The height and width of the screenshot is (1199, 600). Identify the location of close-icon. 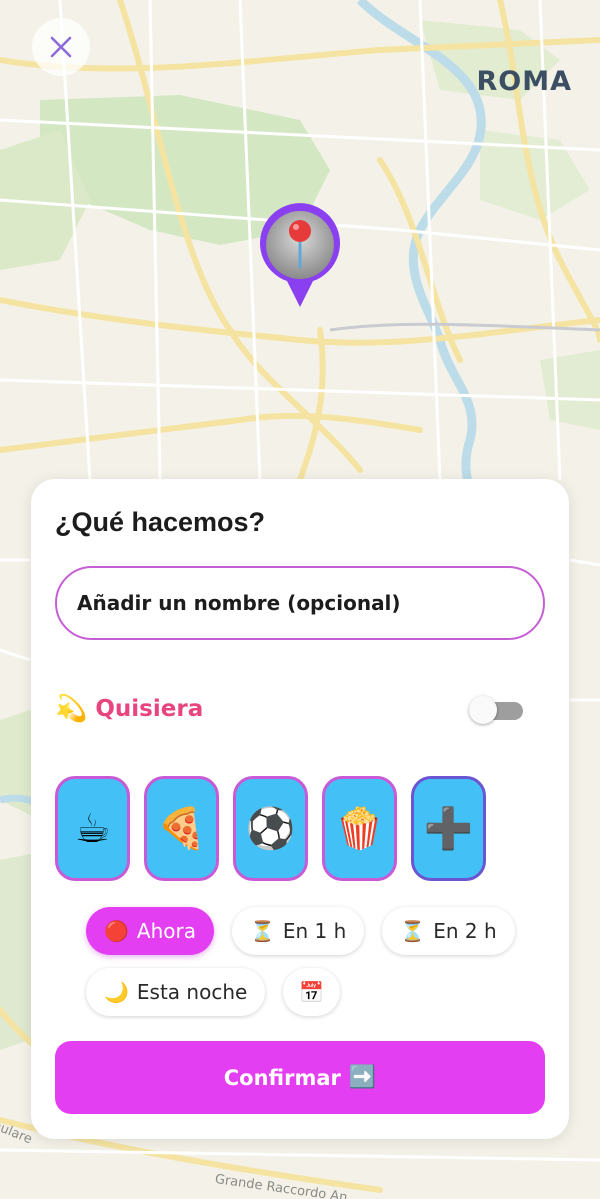
(61, 47).